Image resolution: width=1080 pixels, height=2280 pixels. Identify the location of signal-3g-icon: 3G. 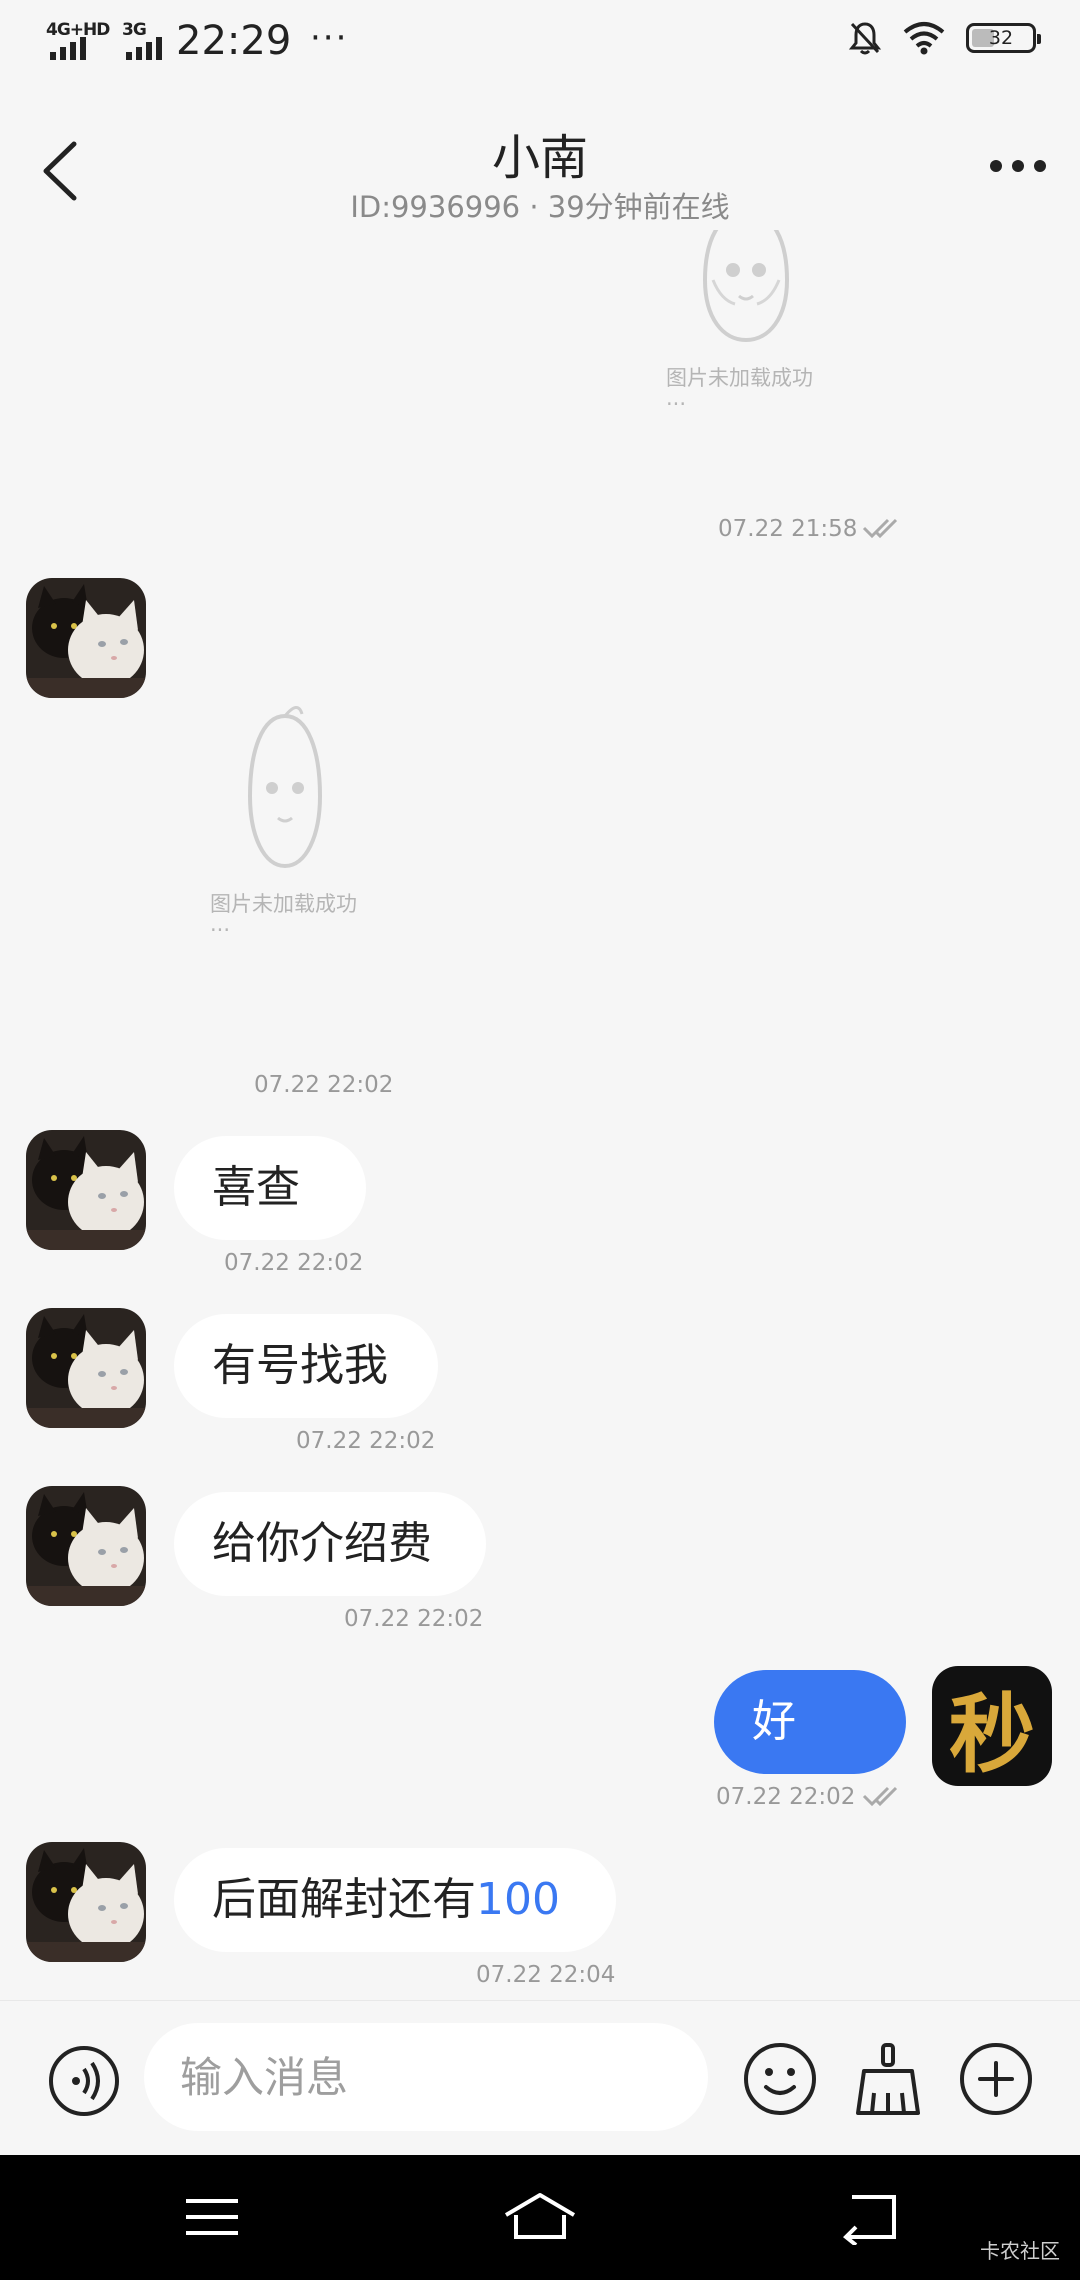
(153, 40).